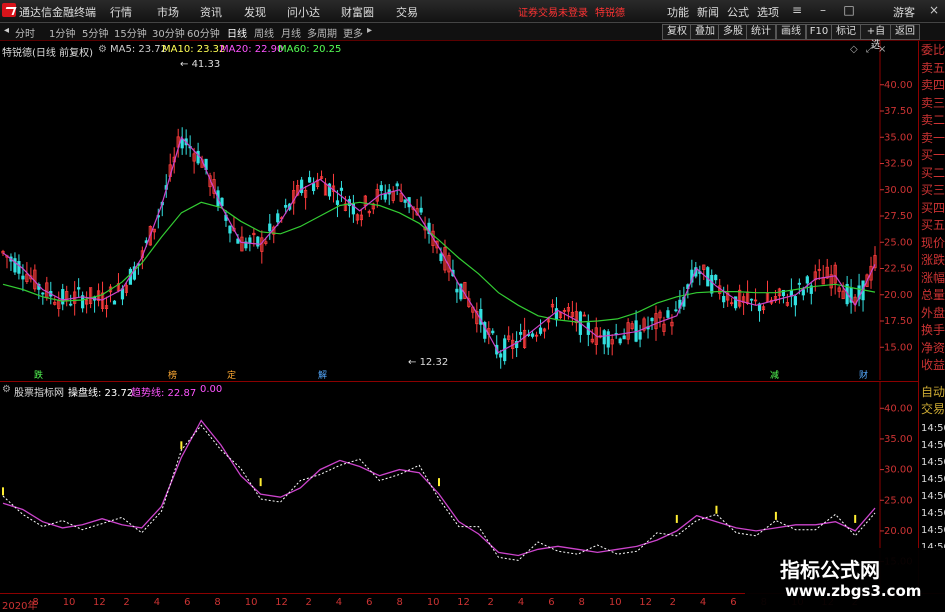 The image size is (945, 612). Describe the element at coordinates (369, 30) in the screenshot. I see `more-dropdown-icon: ▸` at that location.